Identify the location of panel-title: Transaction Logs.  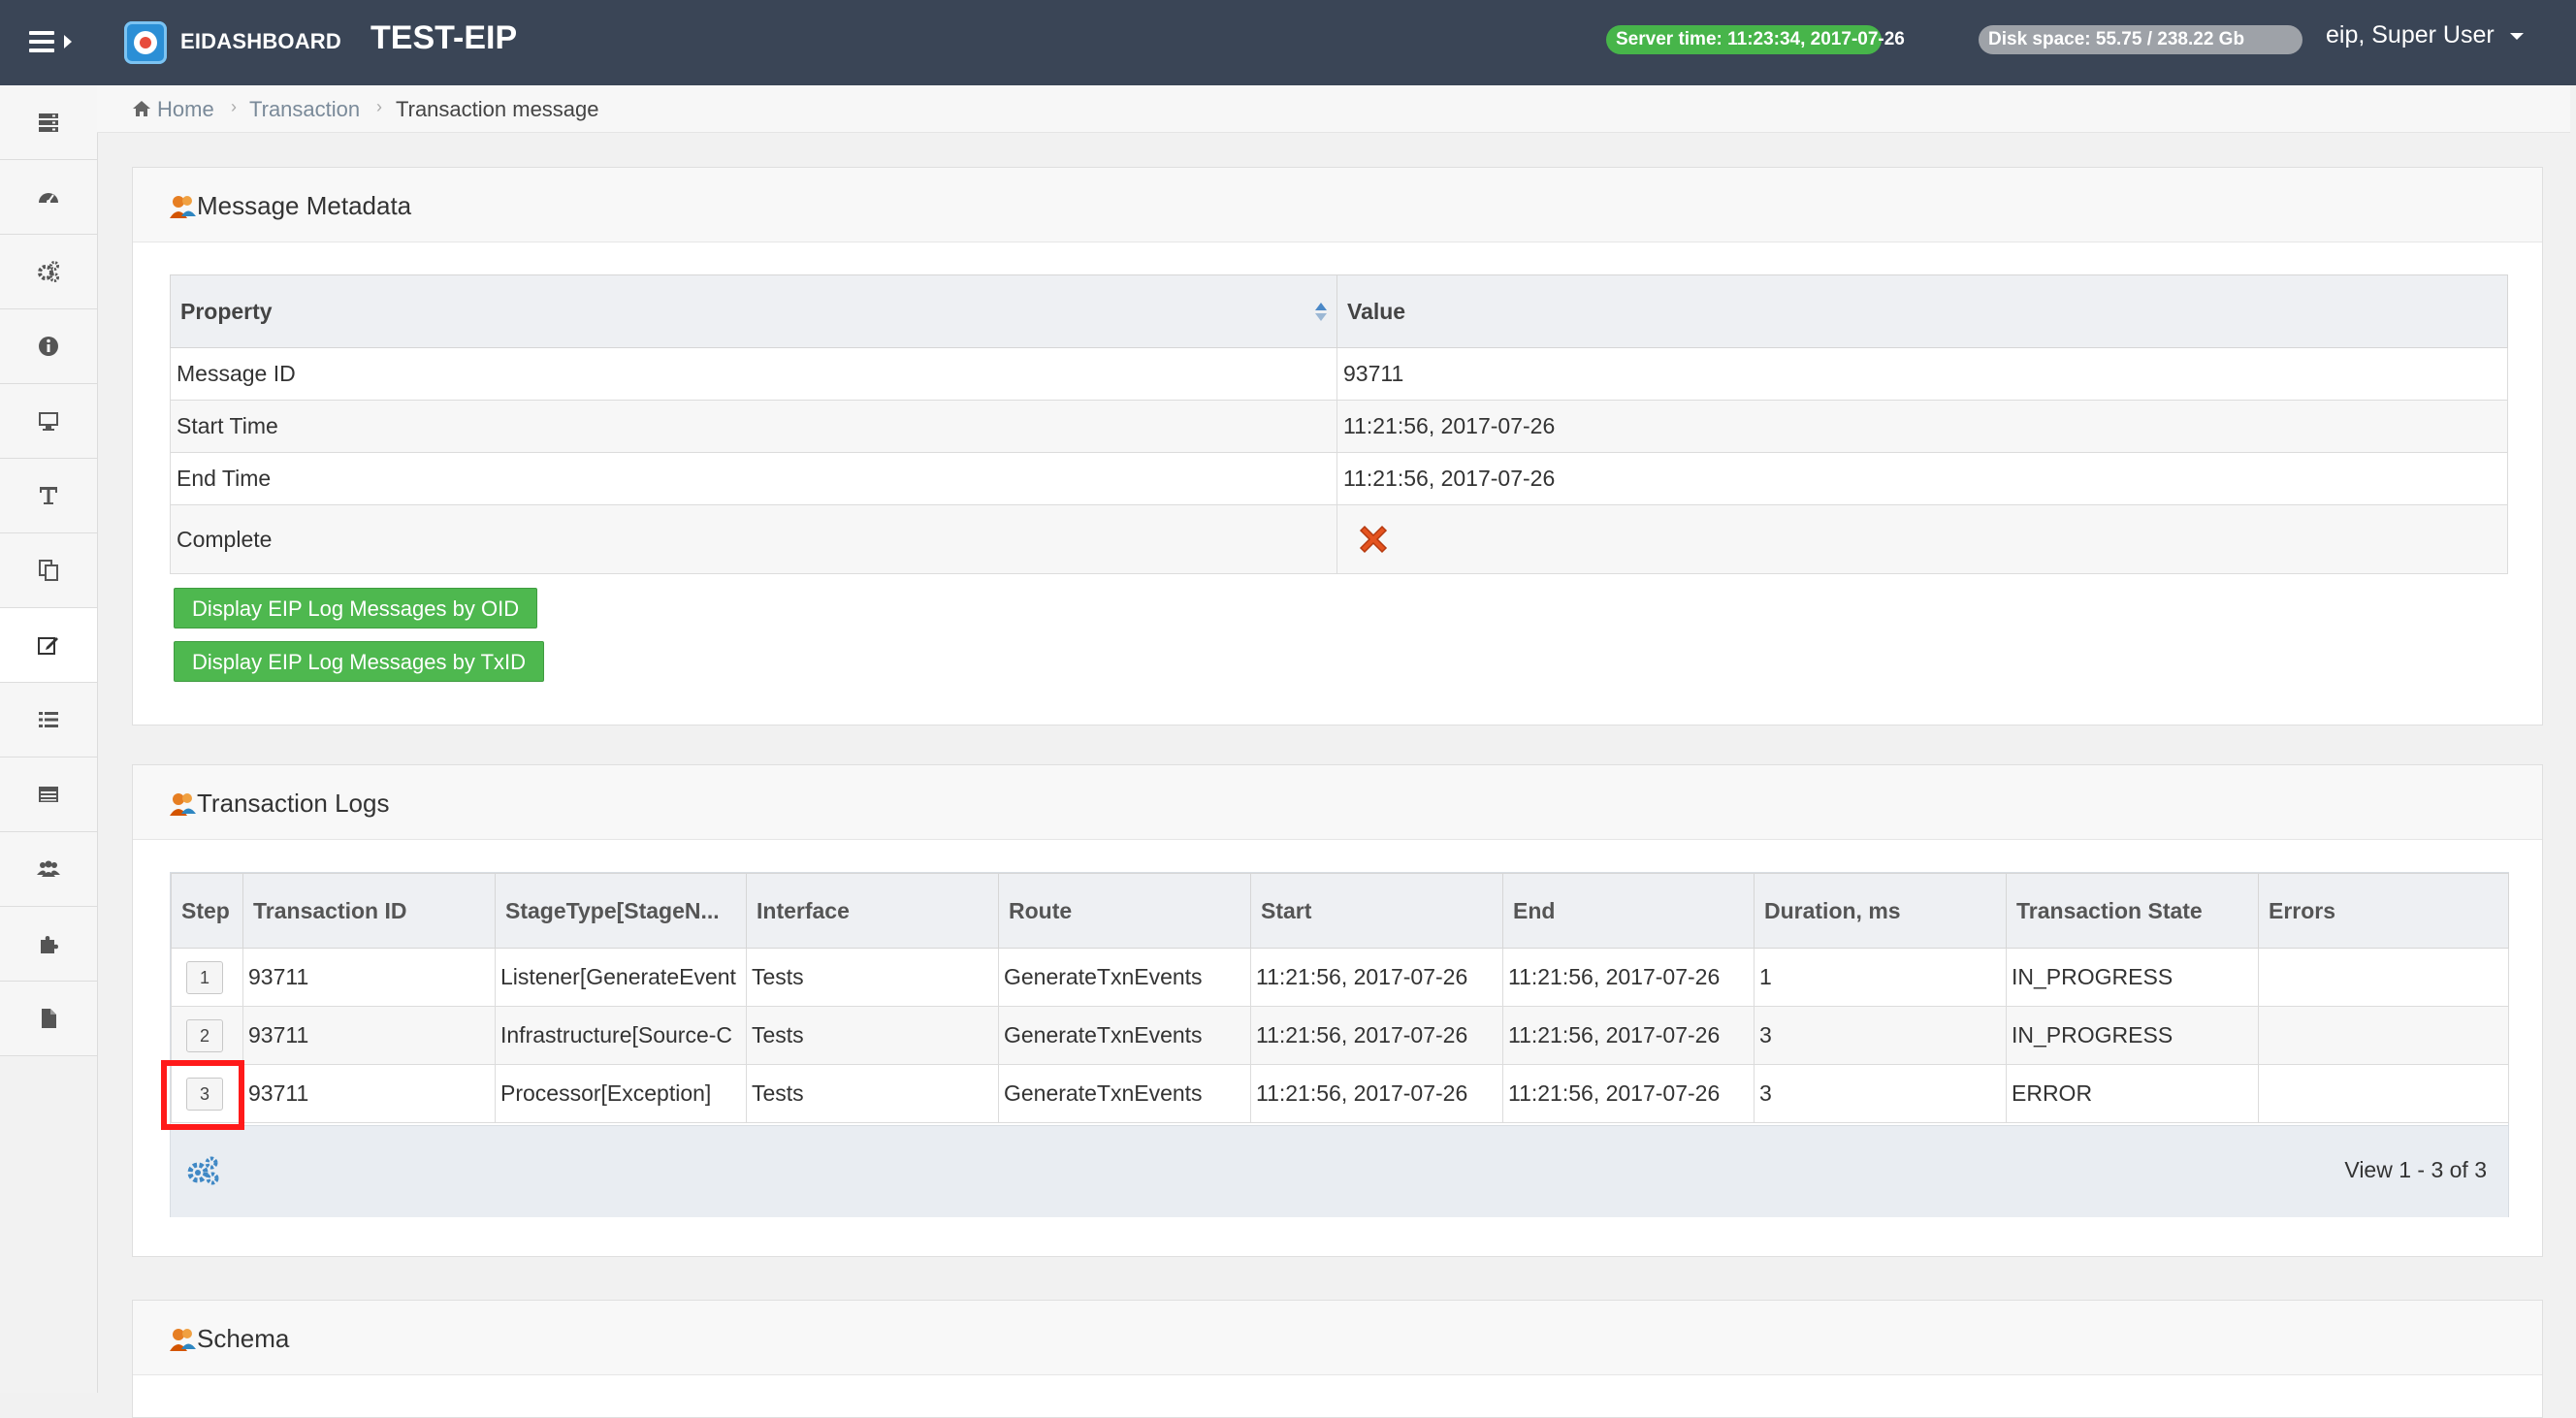
(293, 803).